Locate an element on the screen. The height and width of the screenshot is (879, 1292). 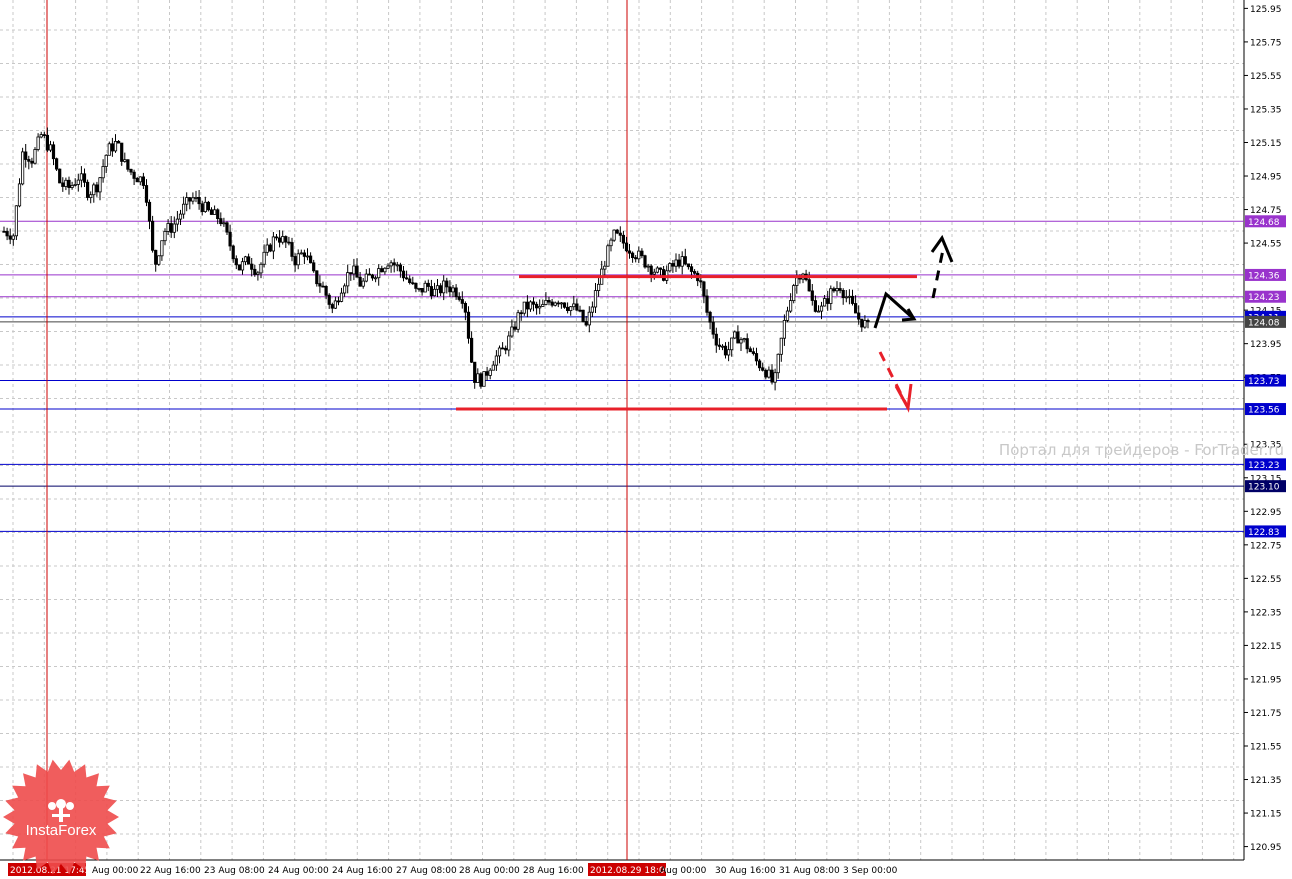
level-label: 124.68 is located at coordinates (1264, 223).